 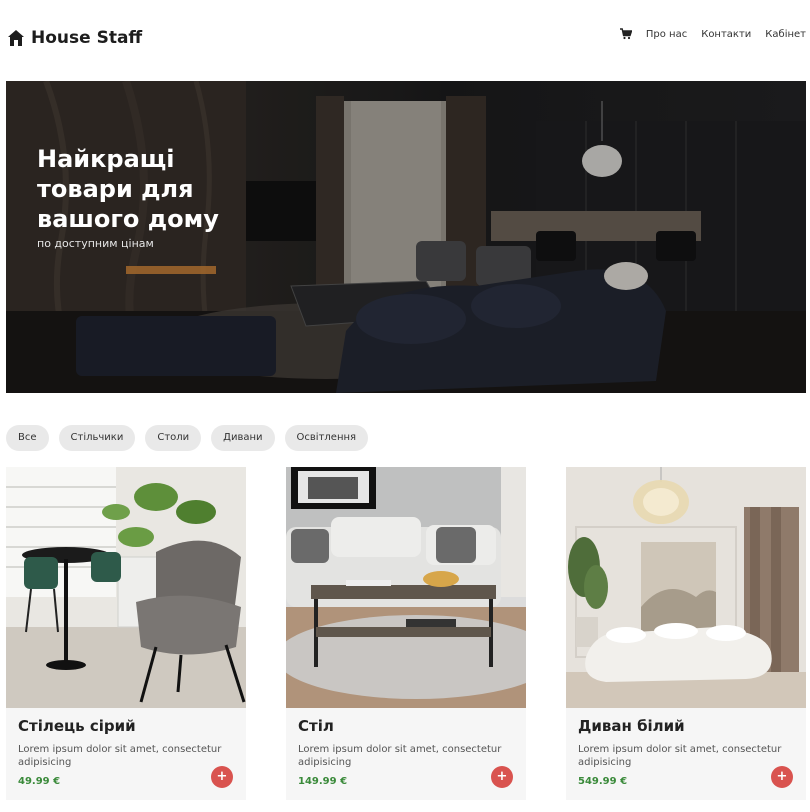 What do you see at coordinates (126, 587) in the screenshot?
I see `product-image-chair` at bounding box center [126, 587].